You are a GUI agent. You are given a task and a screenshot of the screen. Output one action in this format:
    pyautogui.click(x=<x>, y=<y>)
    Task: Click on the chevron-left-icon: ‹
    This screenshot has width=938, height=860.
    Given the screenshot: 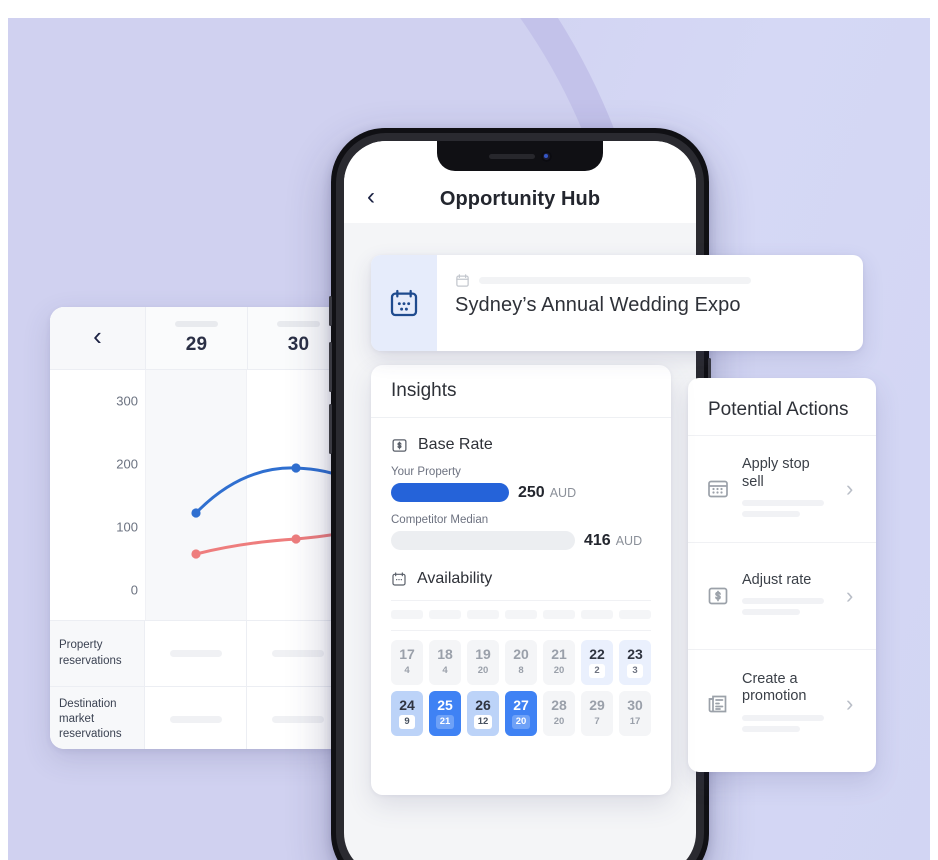 What is the action you would take?
    pyautogui.click(x=371, y=196)
    